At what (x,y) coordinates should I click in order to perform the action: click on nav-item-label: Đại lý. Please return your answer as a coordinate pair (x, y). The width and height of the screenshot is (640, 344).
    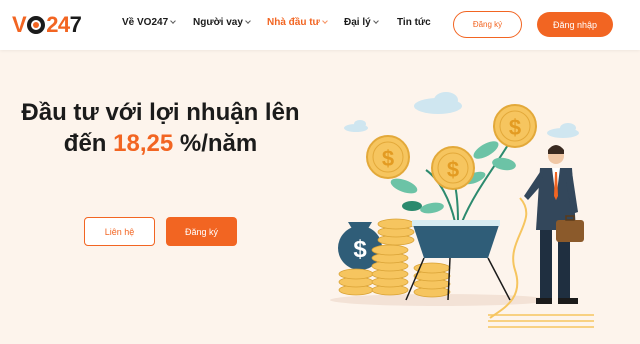
    Looking at the image, I should click on (357, 22).